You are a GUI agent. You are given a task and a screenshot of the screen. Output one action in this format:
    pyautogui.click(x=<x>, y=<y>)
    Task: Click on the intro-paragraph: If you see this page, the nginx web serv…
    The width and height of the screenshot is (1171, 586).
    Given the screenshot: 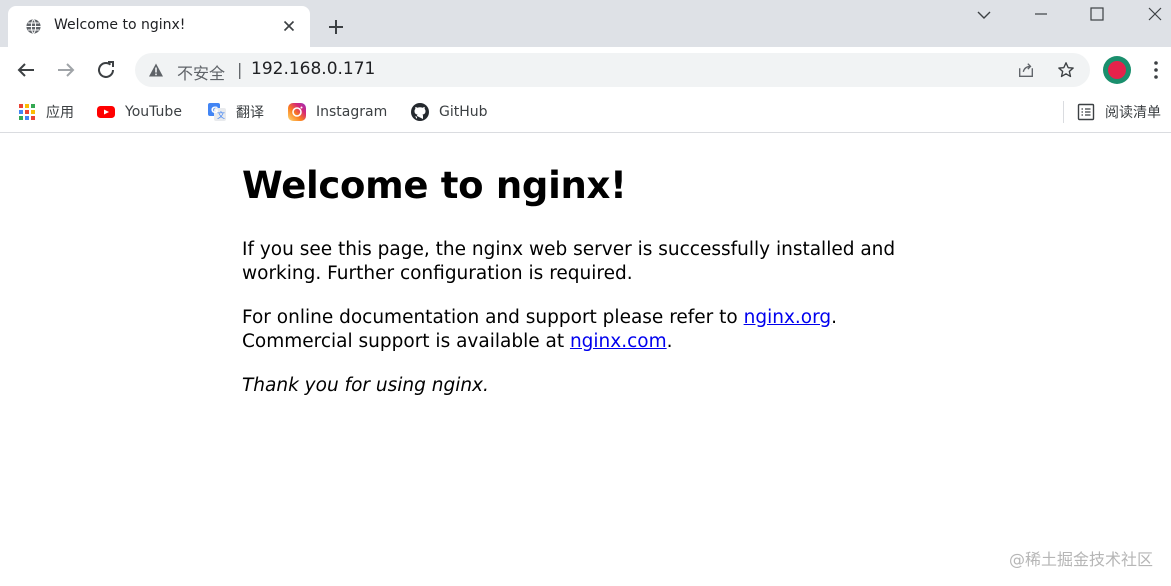 What is the action you would take?
    pyautogui.click(x=592, y=262)
    